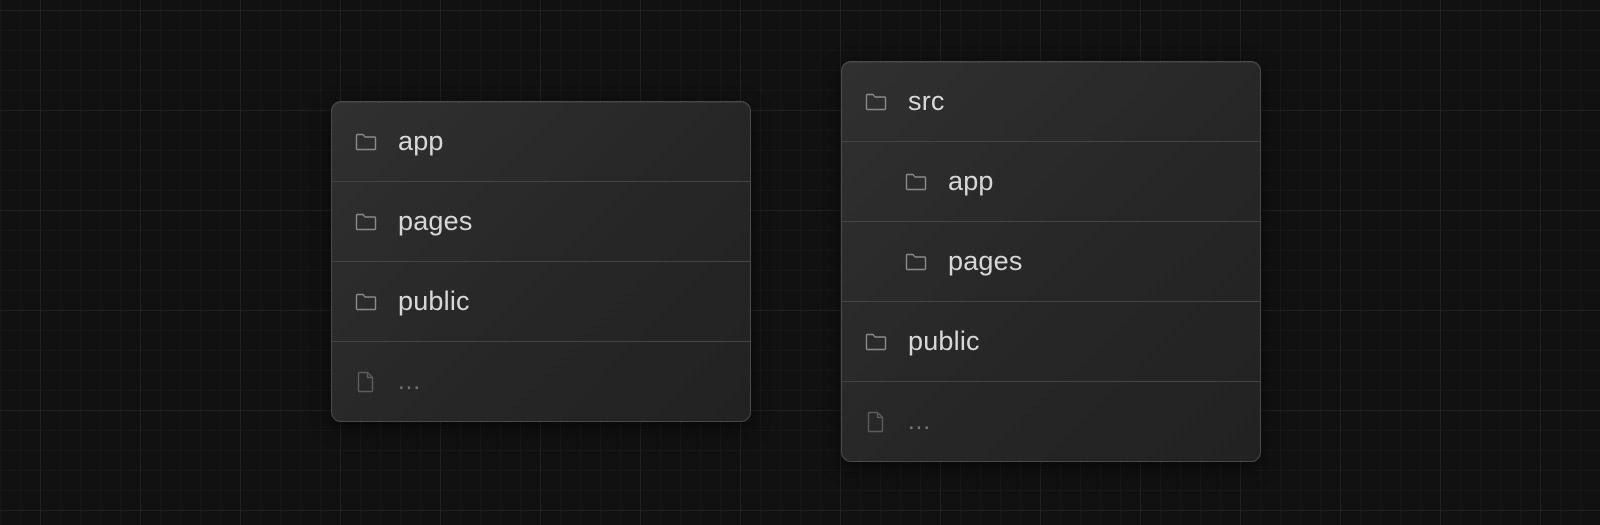 The image size is (1600, 525). What do you see at coordinates (1051, 101) in the screenshot?
I see `tree-row-src: src` at bounding box center [1051, 101].